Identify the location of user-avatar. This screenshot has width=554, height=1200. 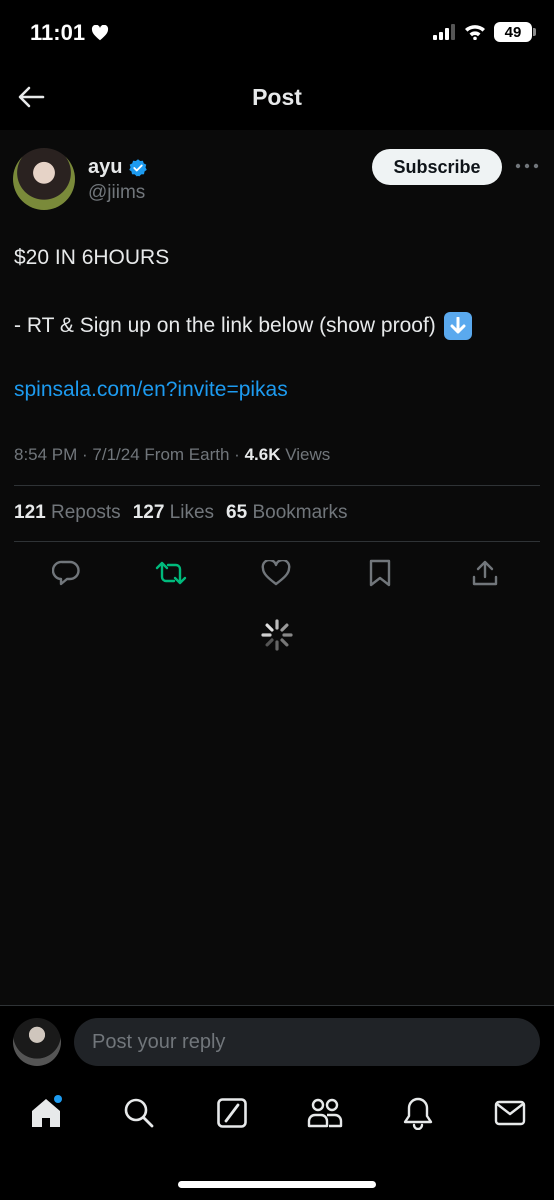
(37, 1042).